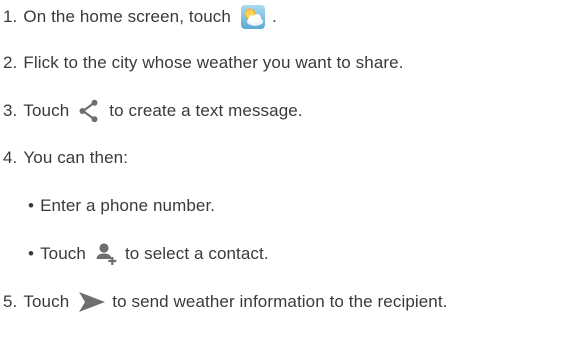 This screenshot has width=581, height=344. I want to click on step-text-end: to create a text message., so click(206, 110).